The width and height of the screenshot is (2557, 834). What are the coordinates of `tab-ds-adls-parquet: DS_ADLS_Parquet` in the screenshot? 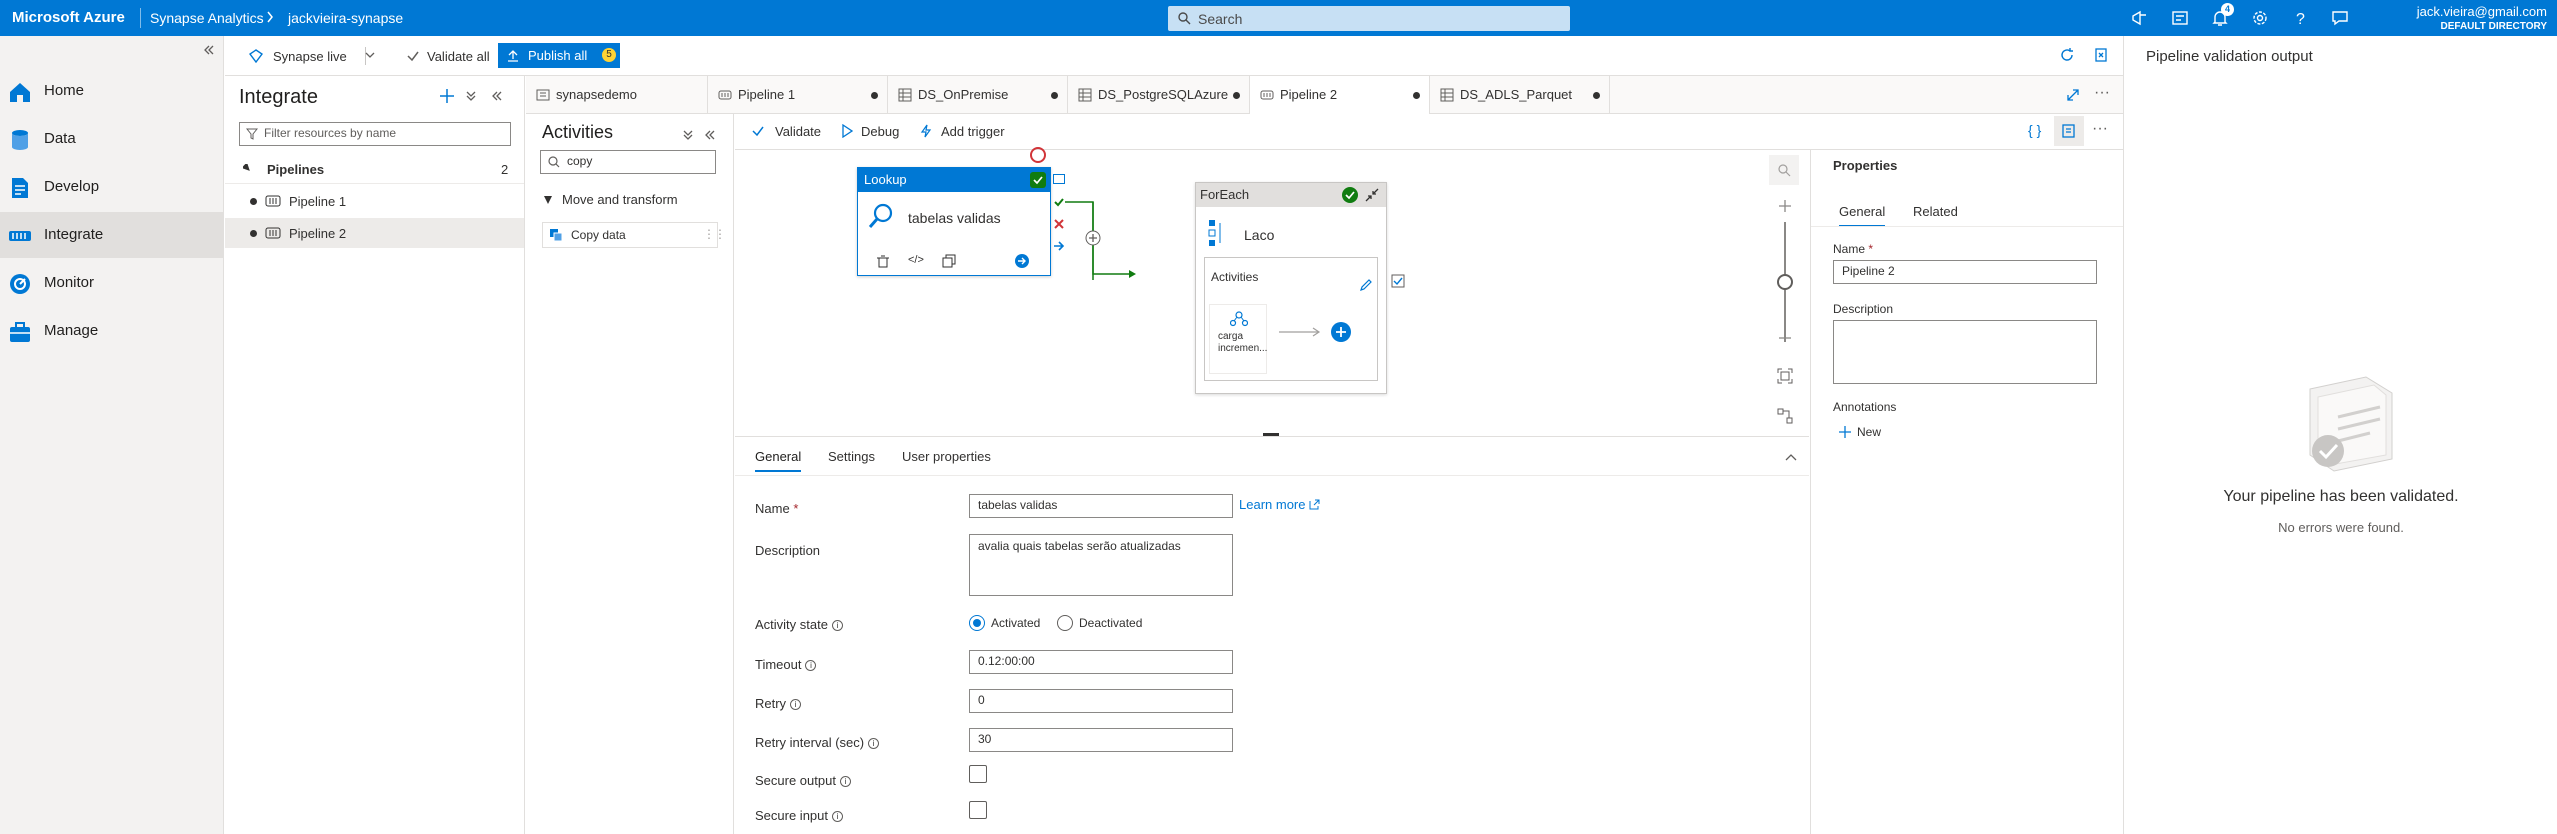 It's located at (1520, 95).